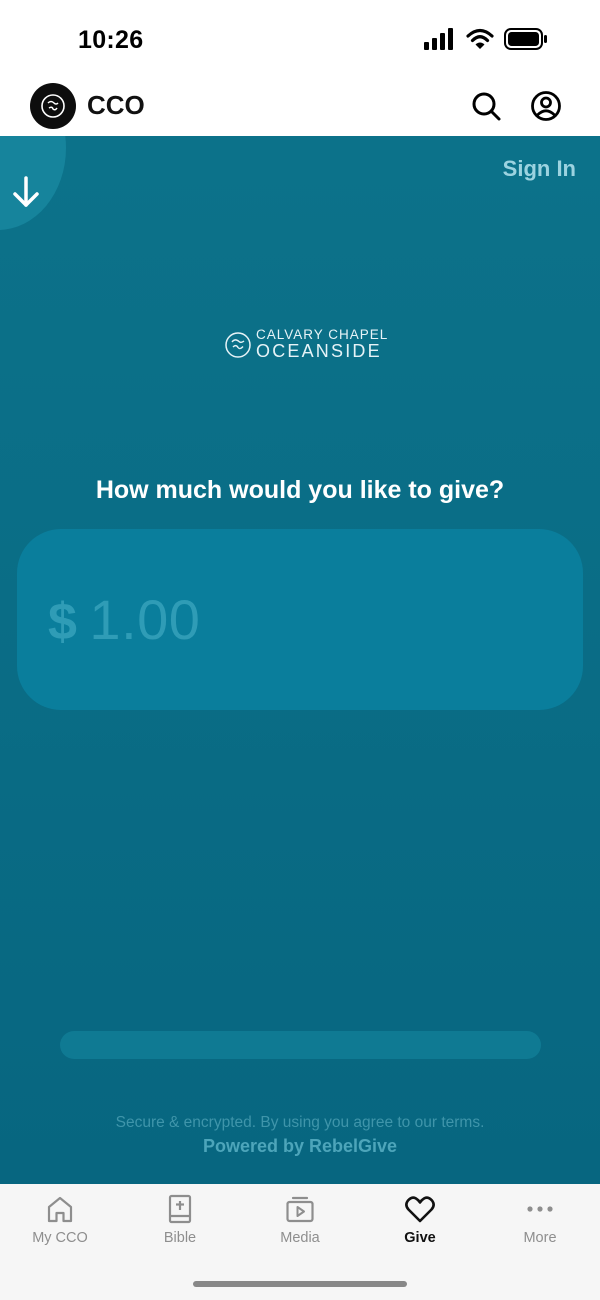 This screenshot has height=1300, width=600. Describe the element at coordinates (180, 1238) in the screenshot. I see `tab-label: Bible` at that location.